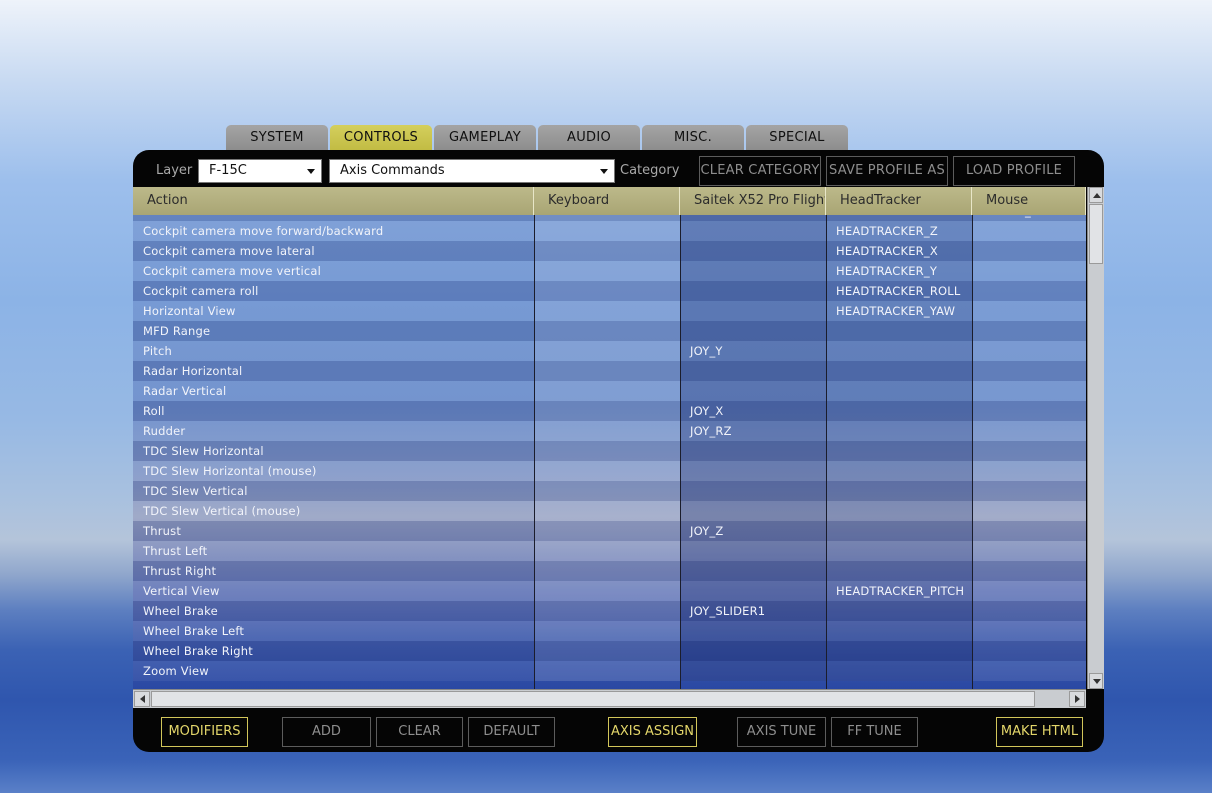 The height and width of the screenshot is (793, 1212). I want to click on table-row: Vertical View HEADTRACKER_PITCH, so click(609, 591).